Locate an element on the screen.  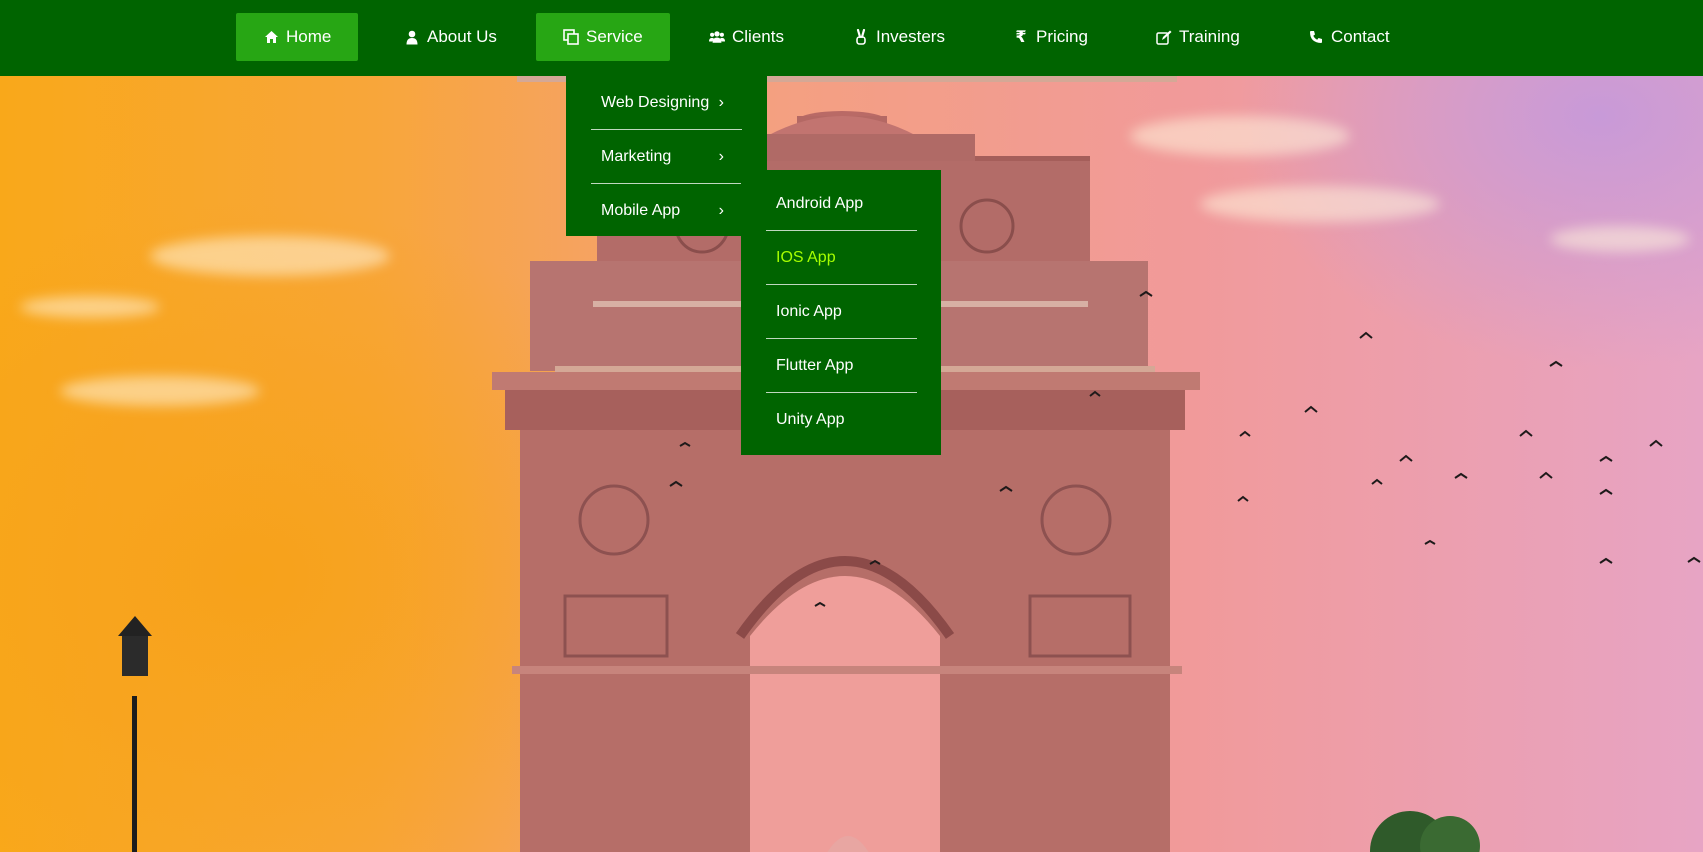
service-dropdown-menu: Web Designing › Marketing › Mobile App › is located at coordinates (666, 156).